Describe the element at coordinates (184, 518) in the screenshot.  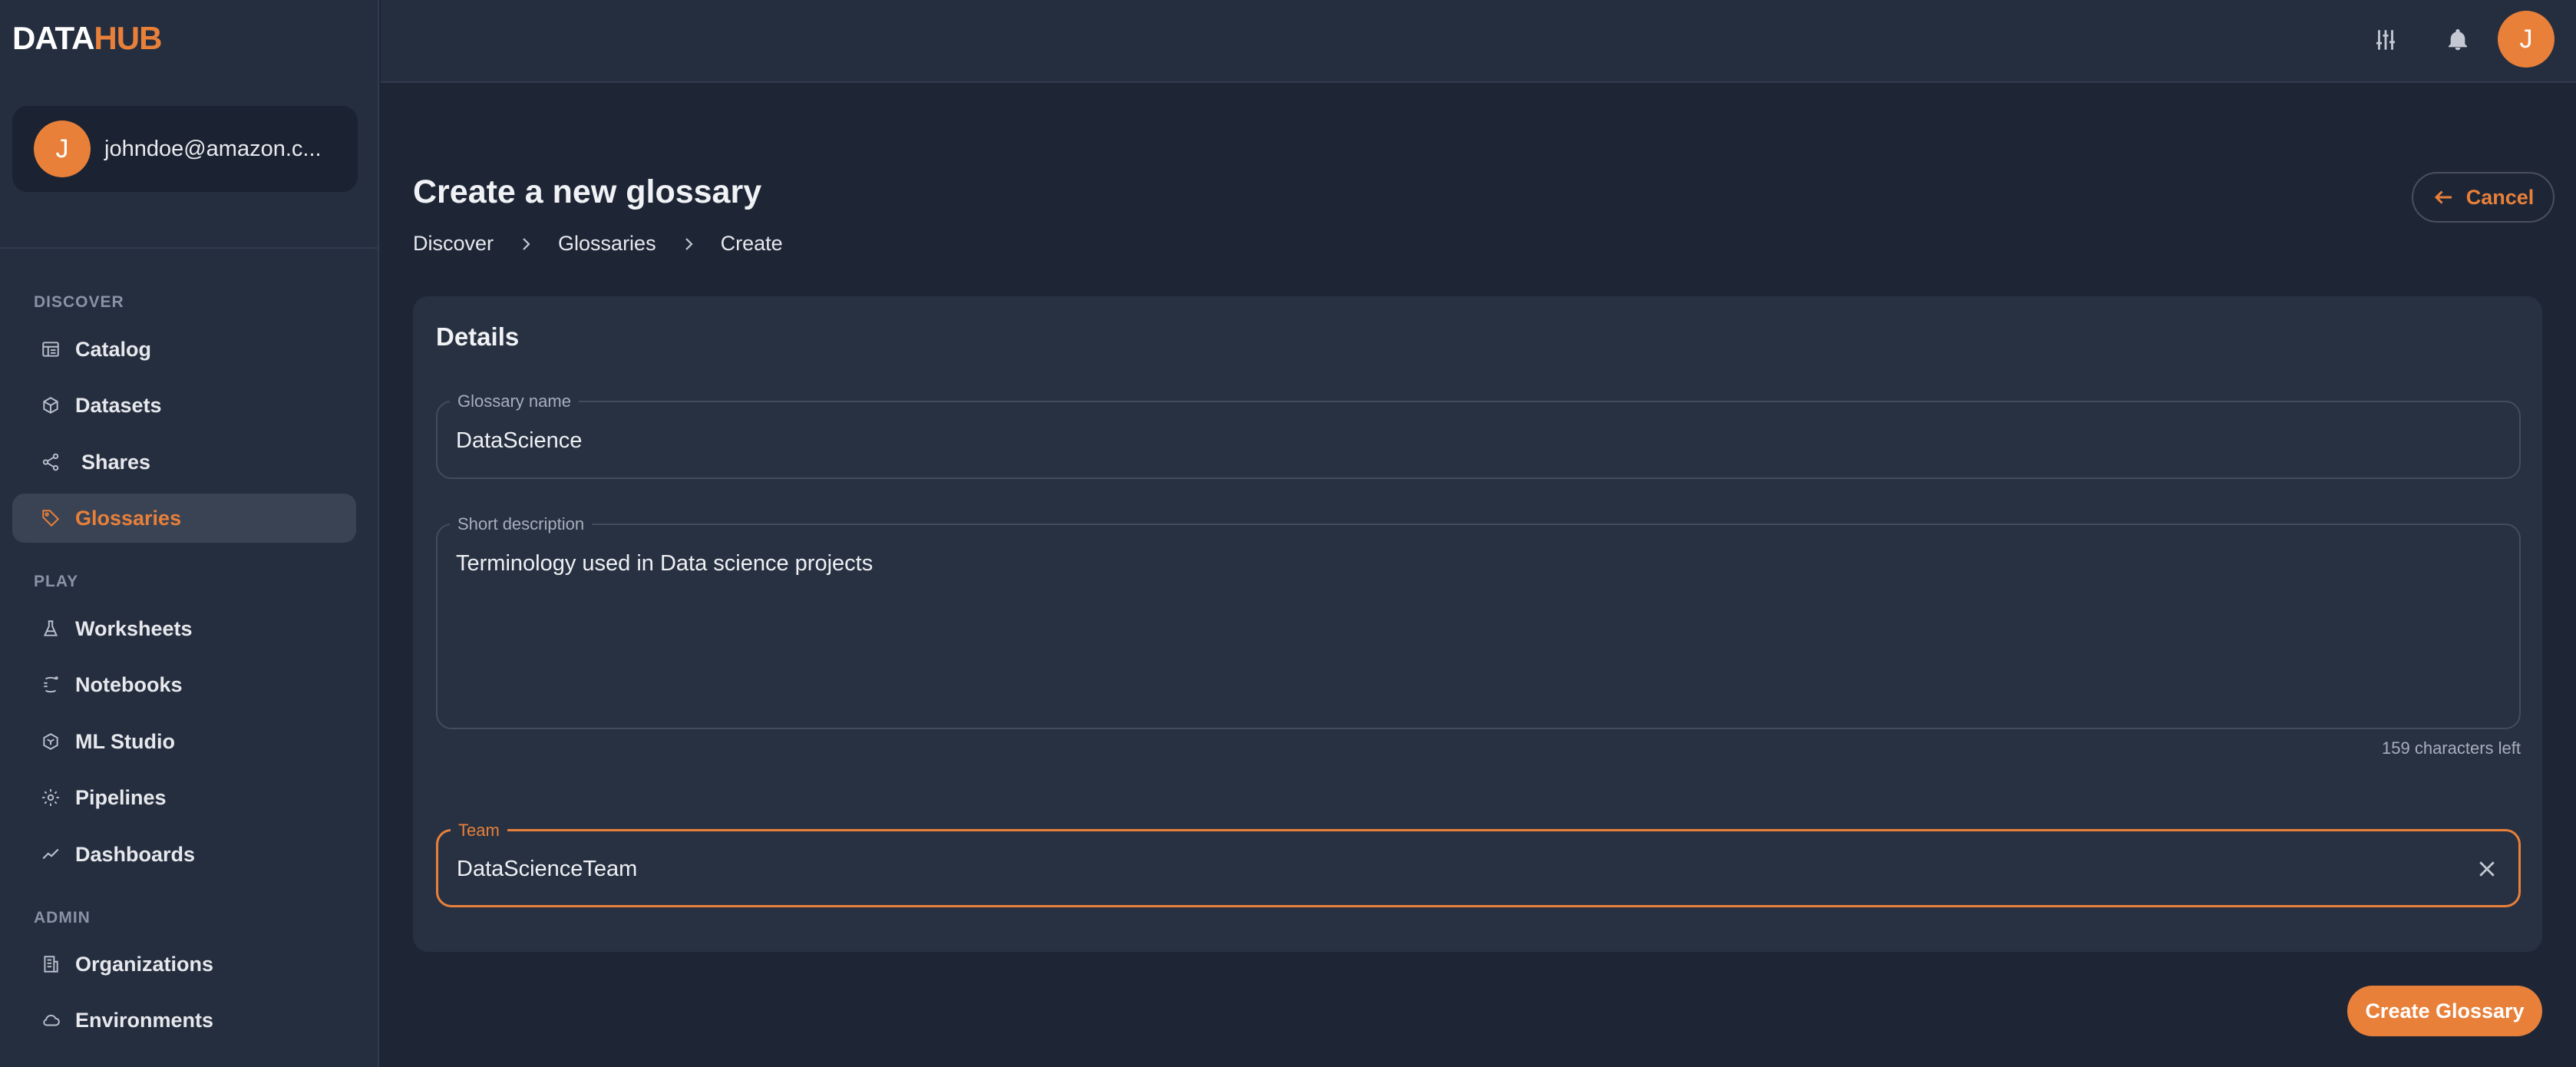
I see `sidebar-item-glossaries: Glossaries` at that location.